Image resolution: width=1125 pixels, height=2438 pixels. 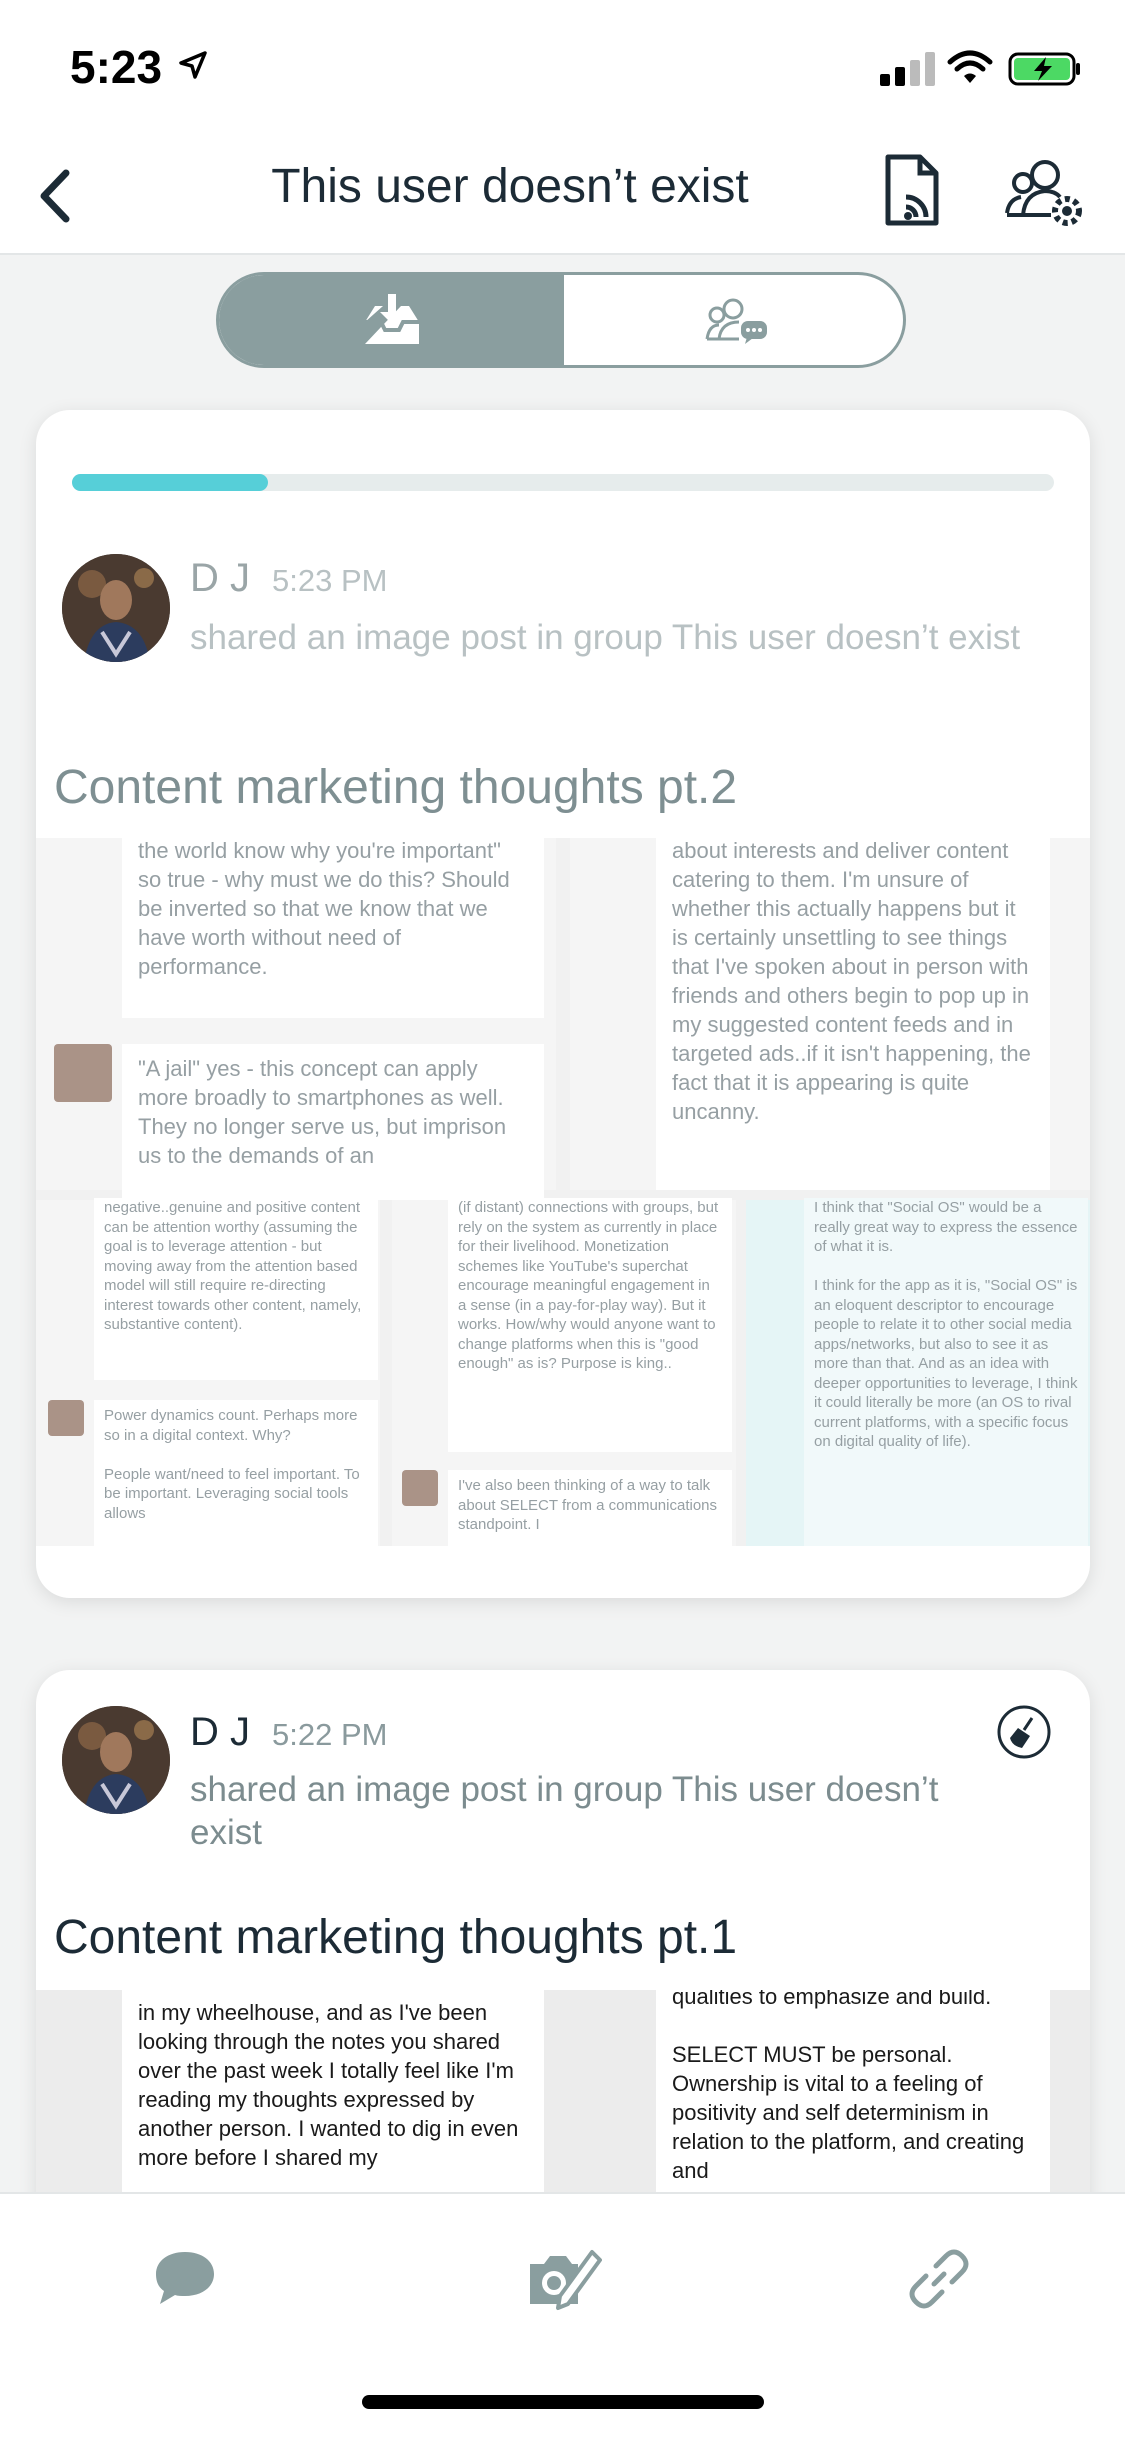 I want to click on upload-progress-bar, so click(x=563, y=482).